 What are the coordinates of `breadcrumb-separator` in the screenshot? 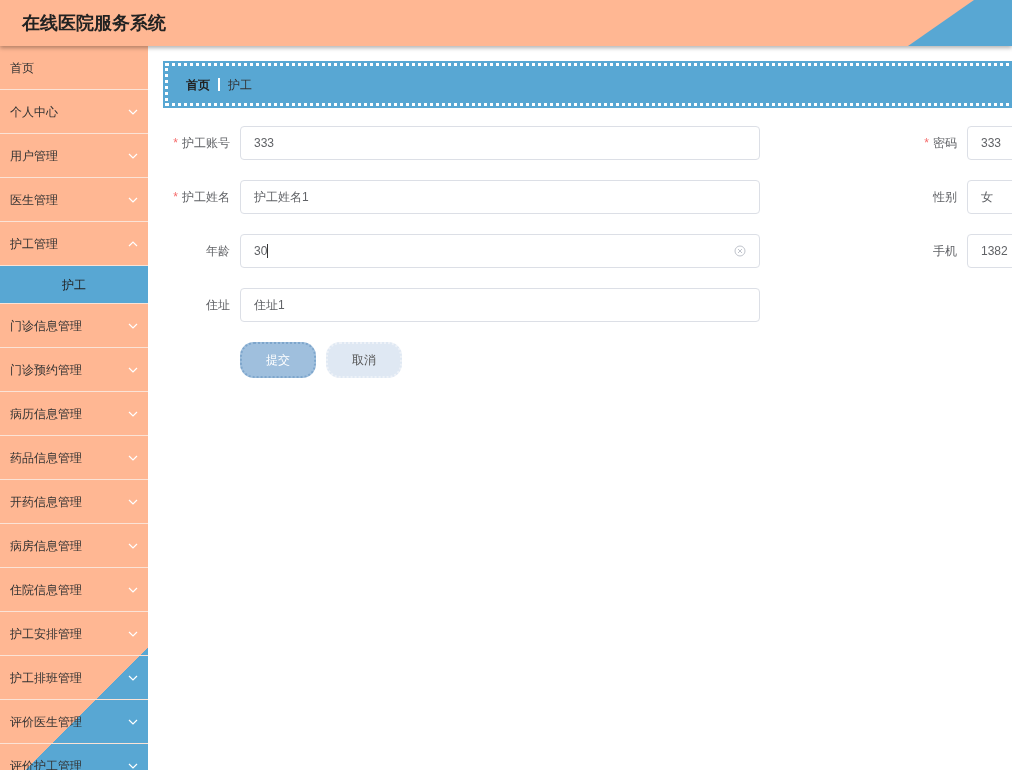 It's located at (219, 84).